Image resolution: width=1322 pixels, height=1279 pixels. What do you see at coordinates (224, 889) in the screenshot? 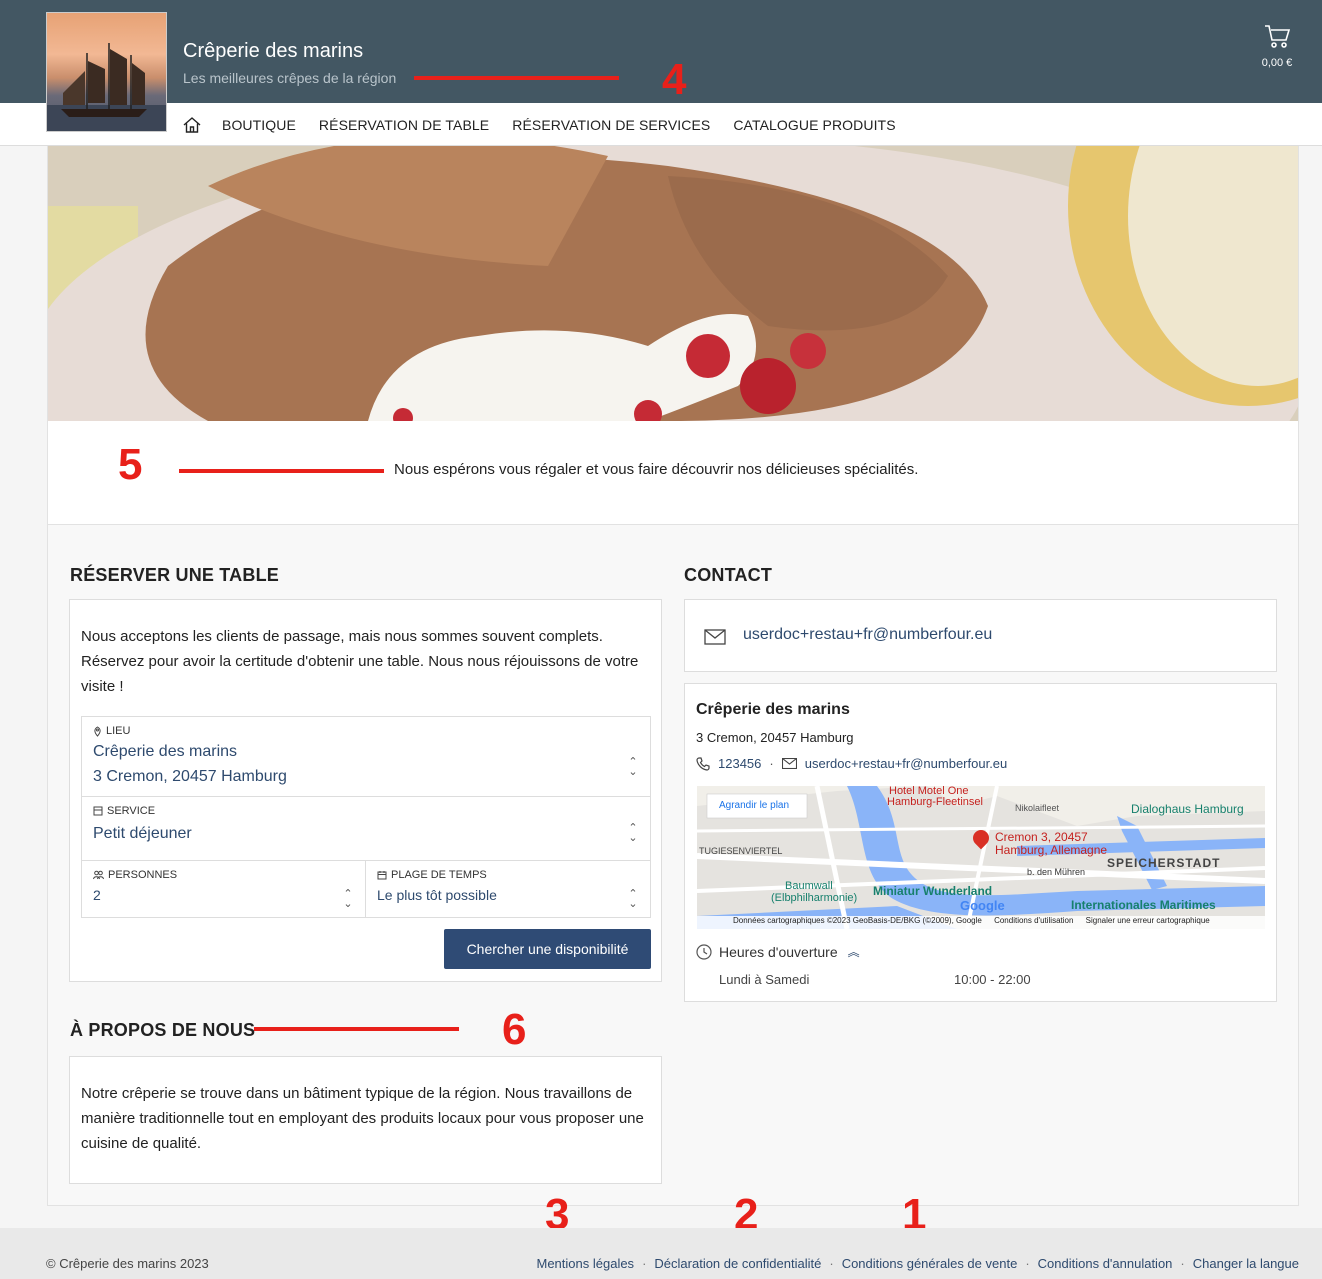
I see `persons-select: PERSONNES 2 ⌃ ⌄` at bounding box center [224, 889].